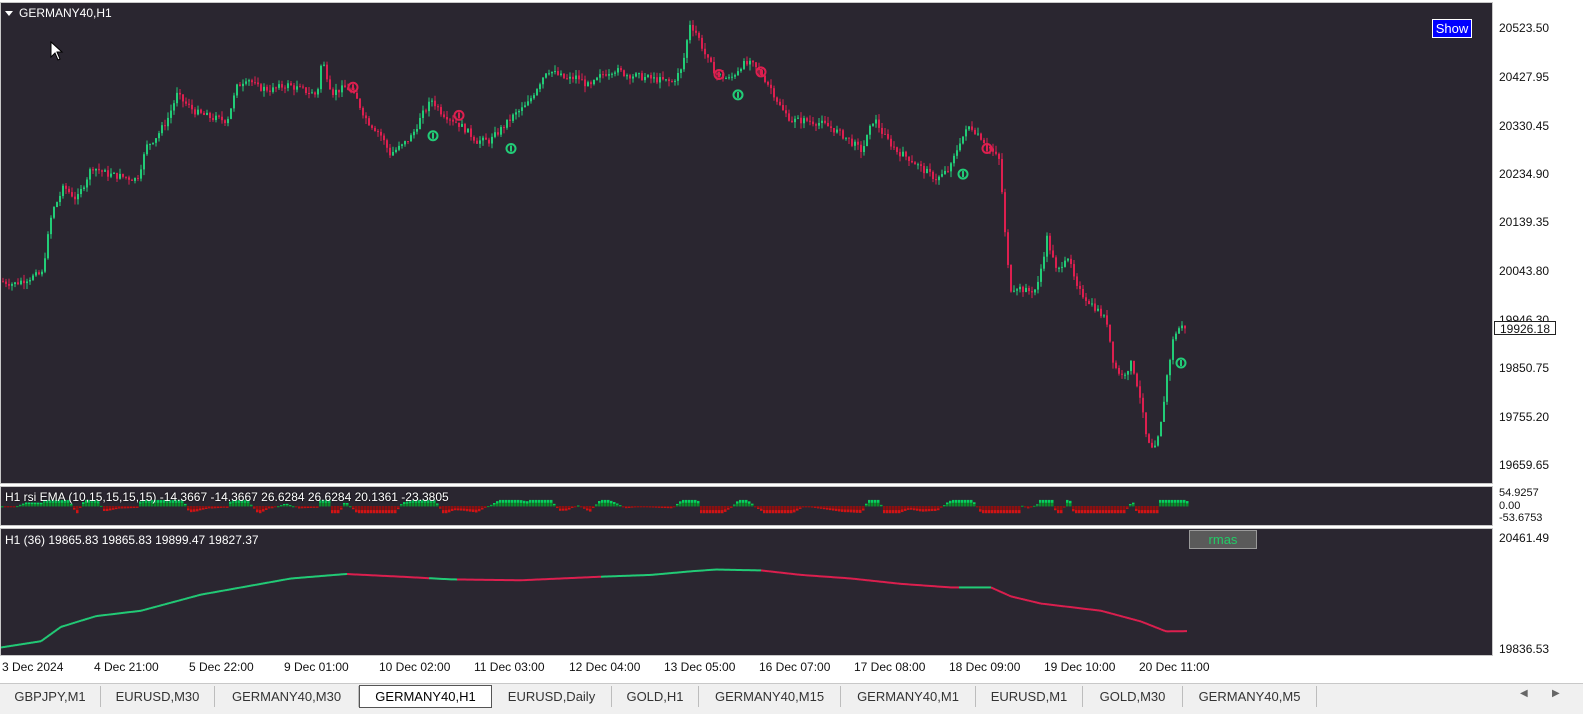 This screenshot has width=1583, height=714. What do you see at coordinates (794, 667) in the screenshot?
I see `time-tick: 16 Dec 07:00` at bounding box center [794, 667].